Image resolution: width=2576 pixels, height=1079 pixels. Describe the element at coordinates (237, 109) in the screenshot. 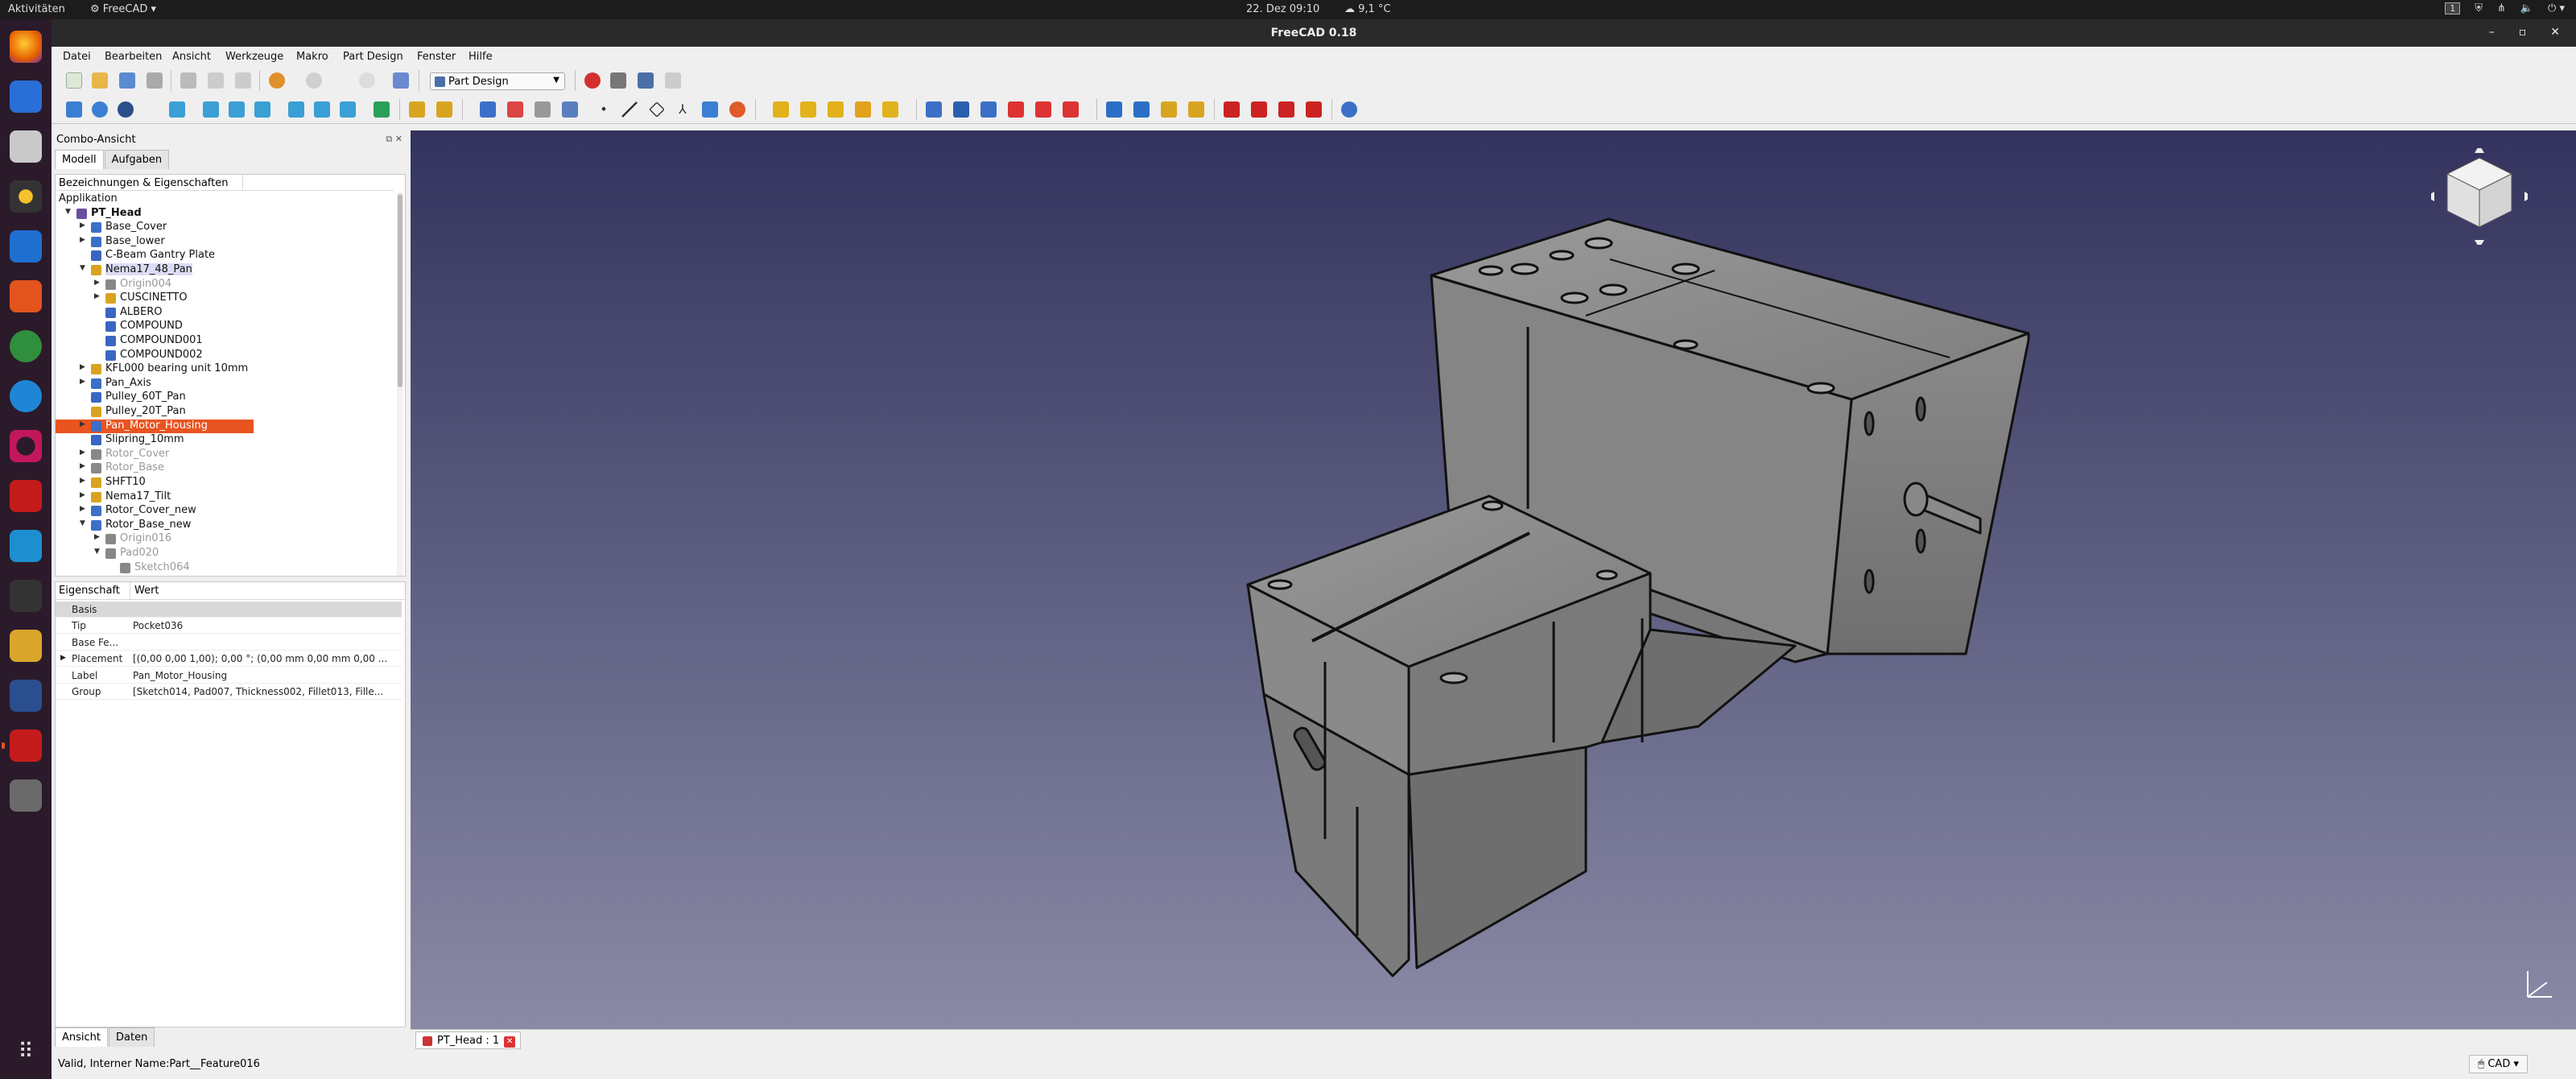

I see `top-view-icon` at that location.